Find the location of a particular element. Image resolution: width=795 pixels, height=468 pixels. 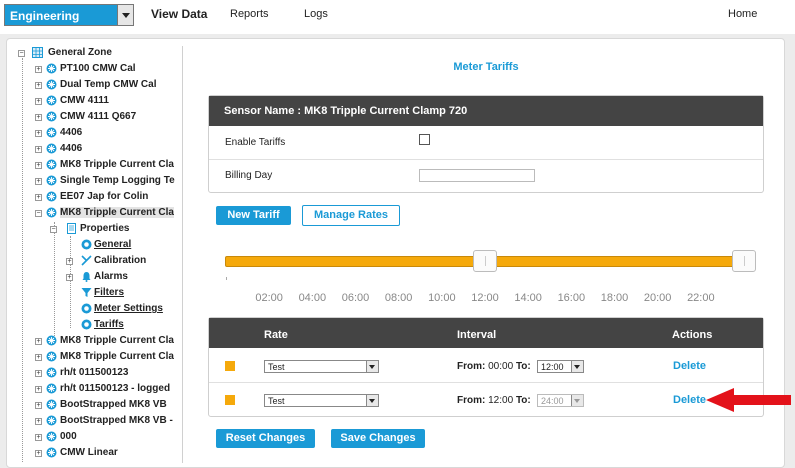

enable-tariffs-checkbox is located at coordinates (424, 139).